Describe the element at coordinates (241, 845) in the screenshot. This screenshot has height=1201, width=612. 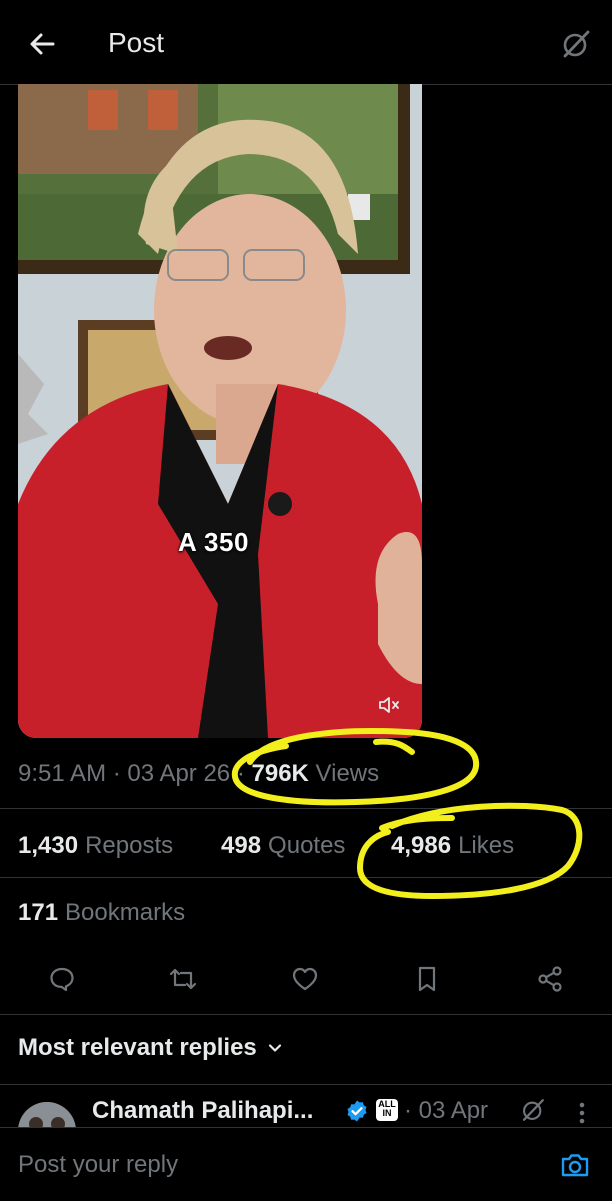
I see `quotes-count: 498` at that location.